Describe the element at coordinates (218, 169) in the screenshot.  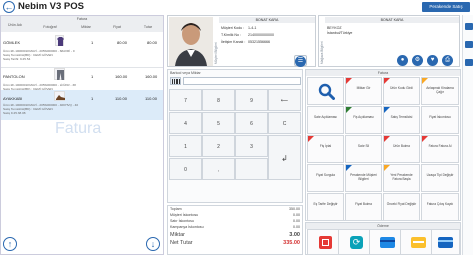
I see `key-comma: ,` at that location.